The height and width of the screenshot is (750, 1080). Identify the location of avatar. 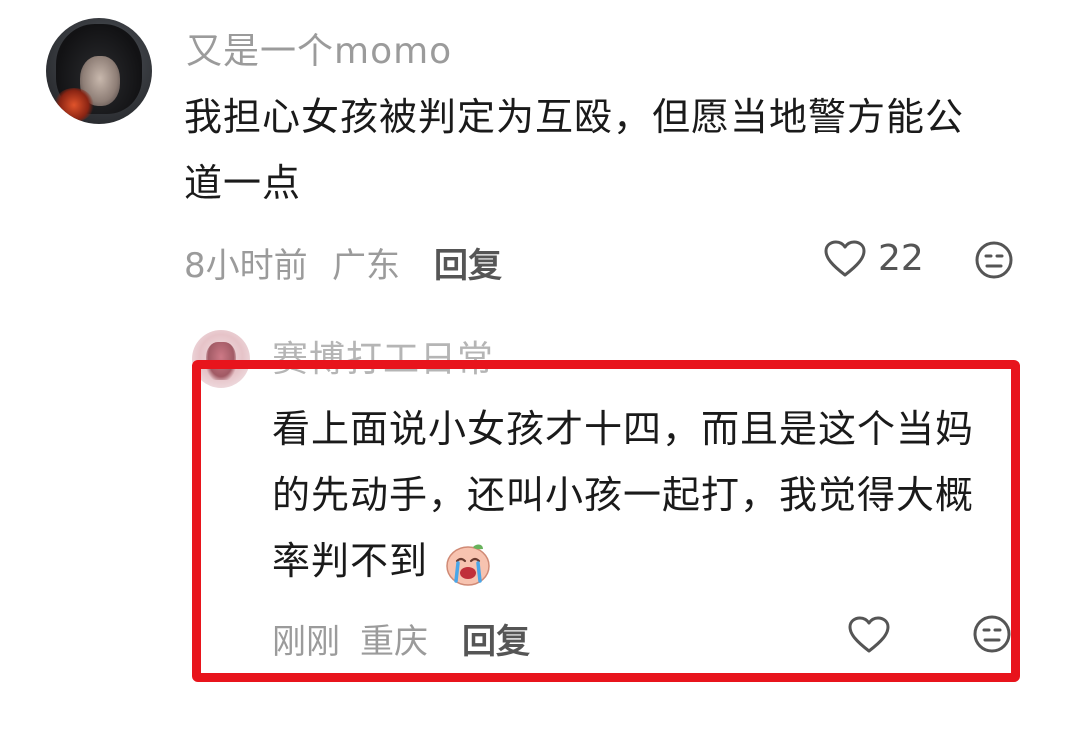
(99, 71).